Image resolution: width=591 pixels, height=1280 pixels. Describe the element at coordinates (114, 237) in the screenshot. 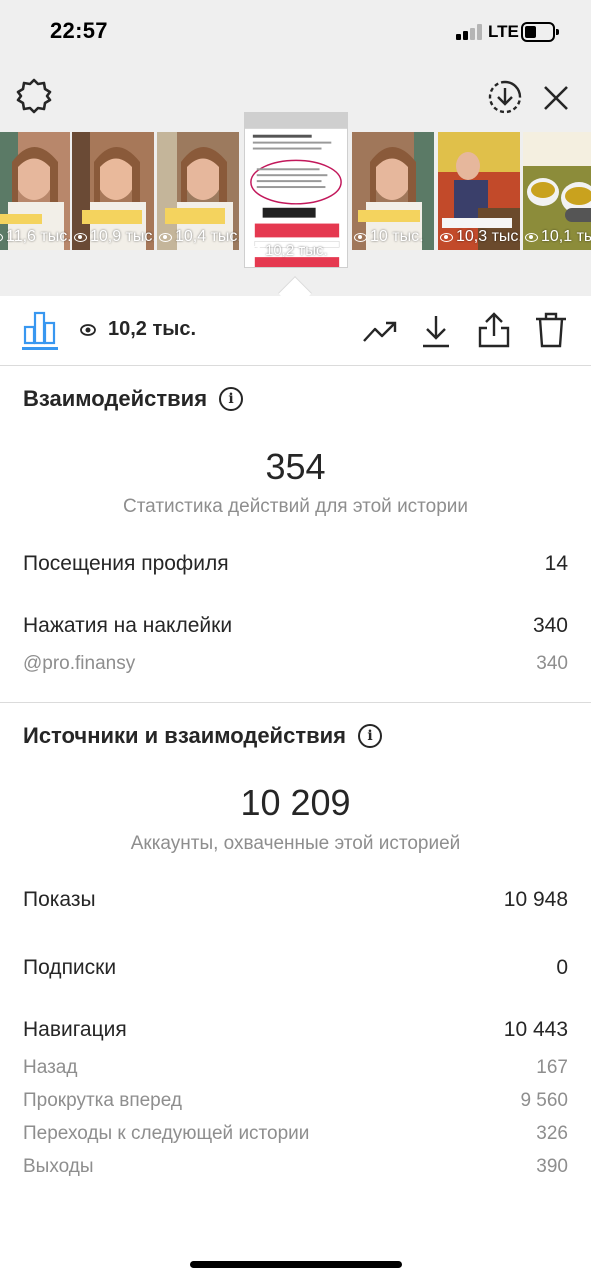

I see `story-views: 10,9 тыс.` at that location.